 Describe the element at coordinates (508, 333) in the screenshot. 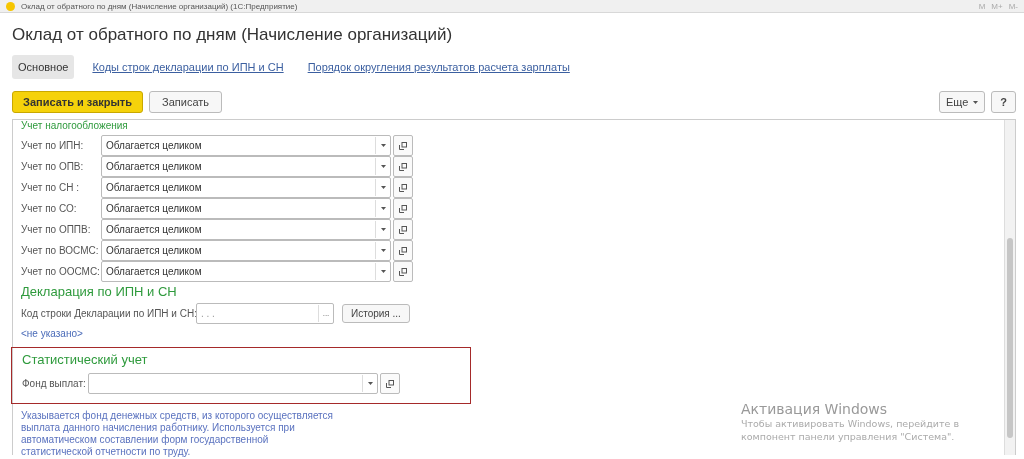

I see `not-specified-link: <не указано>` at that location.